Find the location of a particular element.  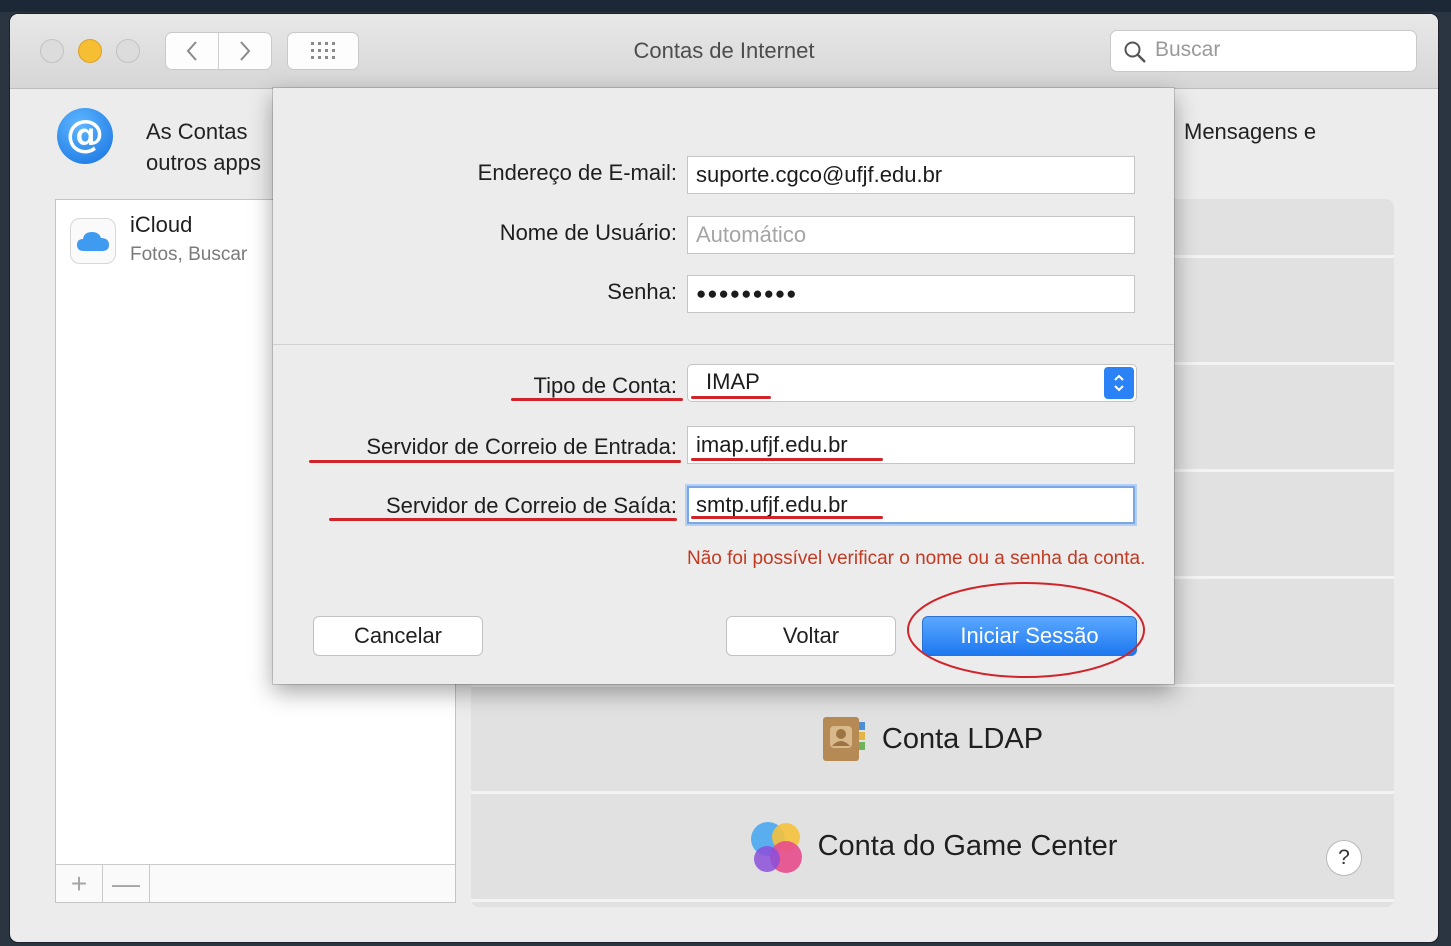

account-name: iCloud is located at coordinates (161, 224).